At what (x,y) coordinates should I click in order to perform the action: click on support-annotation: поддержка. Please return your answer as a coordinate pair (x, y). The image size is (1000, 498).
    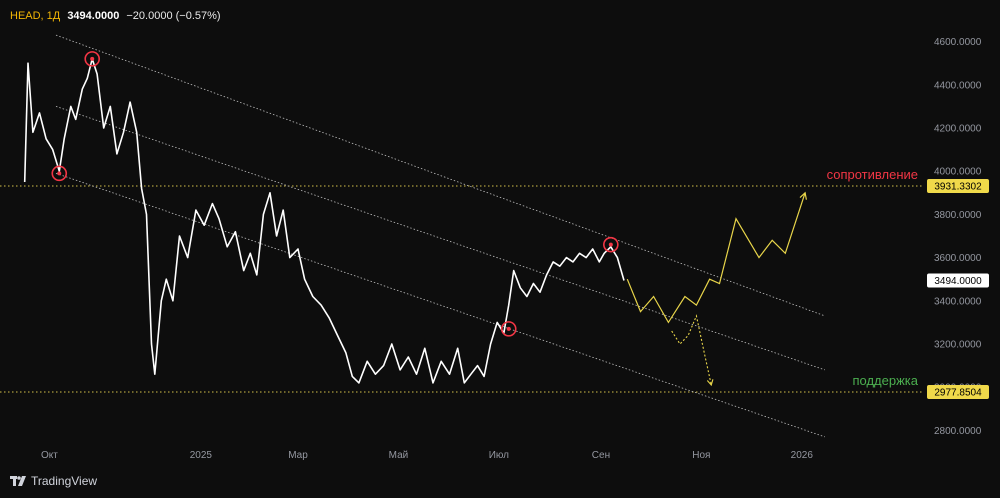
    Looking at the image, I should click on (885, 380).